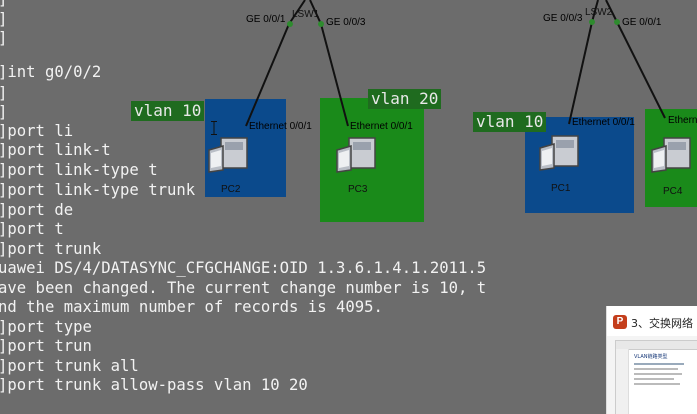 The image size is (697, 414). What do you see at coordinates (651, 357) in the screenshot?
I see `slide-heading: VLAN链路类型` at bounding box center [651, 357].